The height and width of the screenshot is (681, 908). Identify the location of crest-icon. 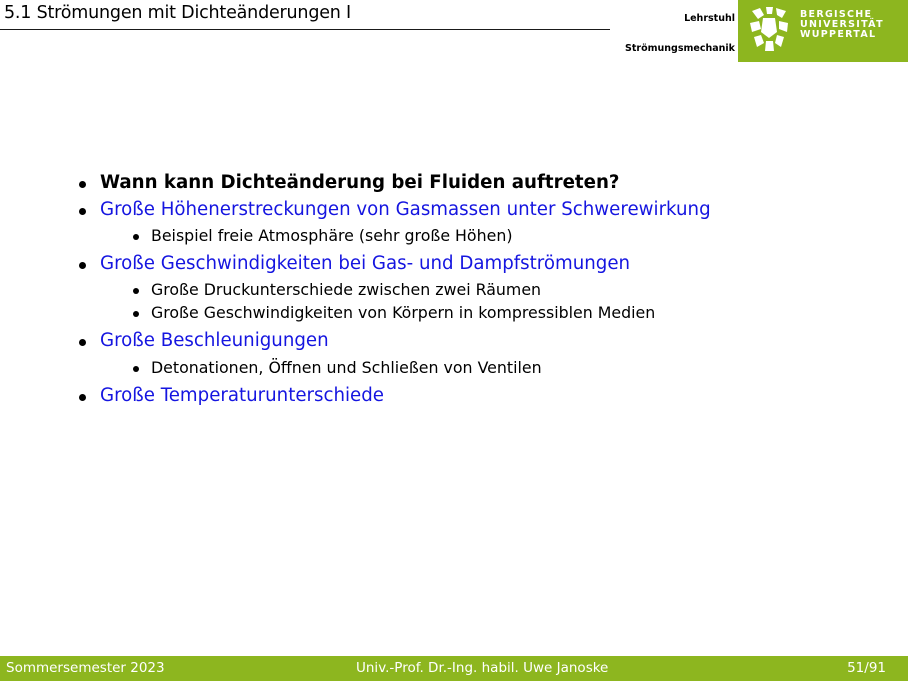
(769, 29).